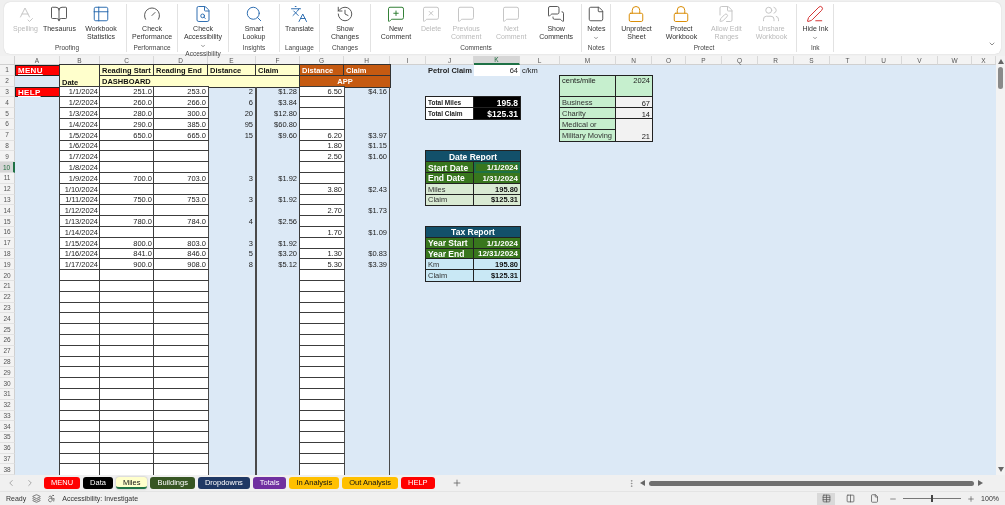 The width and height of the screenshot is (1005, 505). Describe the element at coordinates (203, 14) in the screenshot. I see `document-search-icon` at that location.